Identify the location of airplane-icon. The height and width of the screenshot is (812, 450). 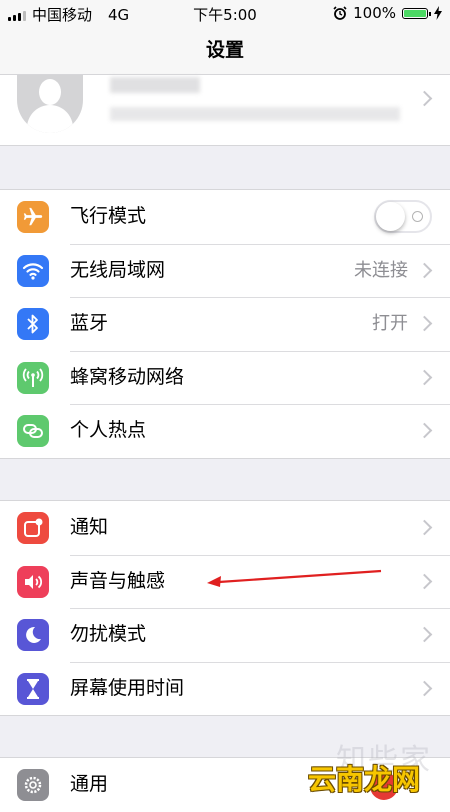
(33, 217).